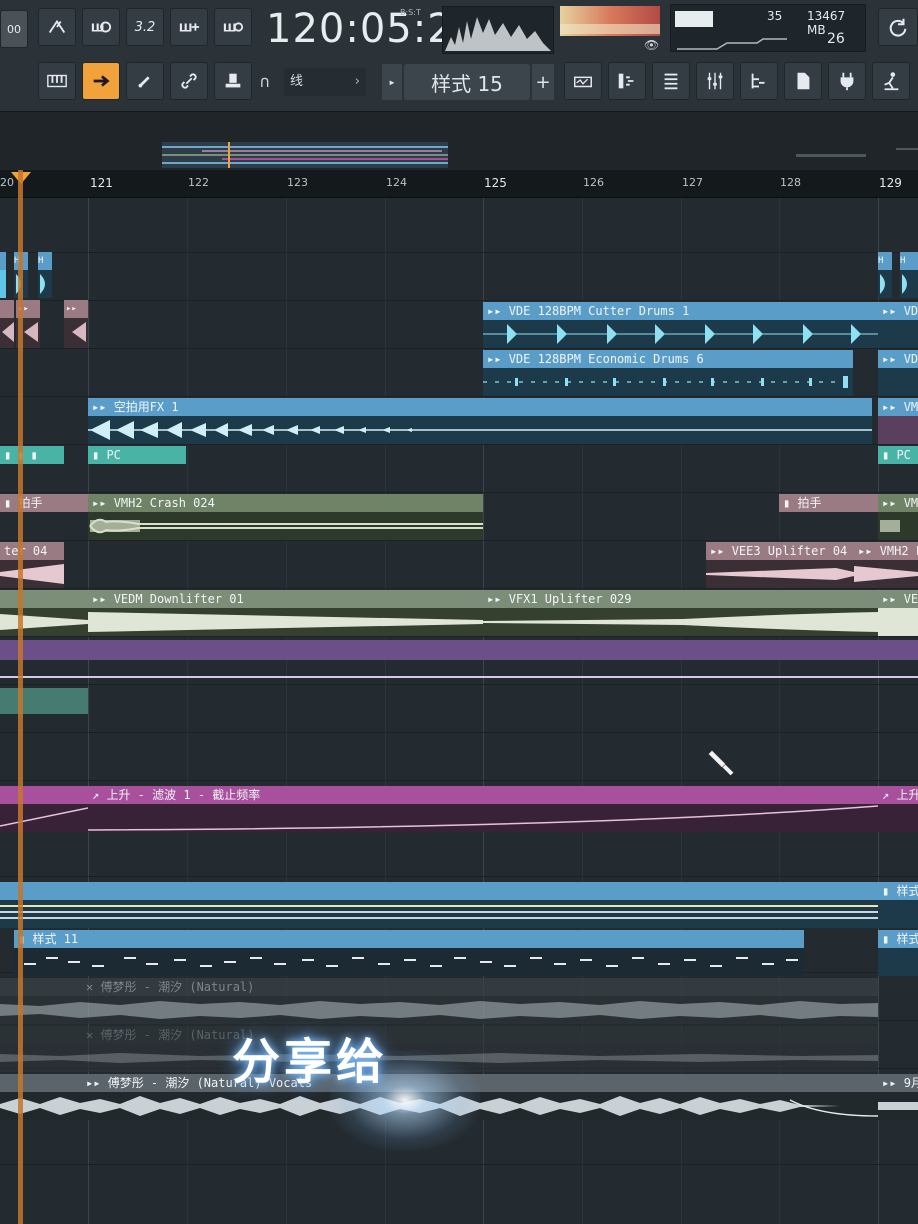 This screenshot has width=918, height=1224. Describe the element at coordinates (44, 613) in the screenshot. I see `clip-sage-left` at that location.